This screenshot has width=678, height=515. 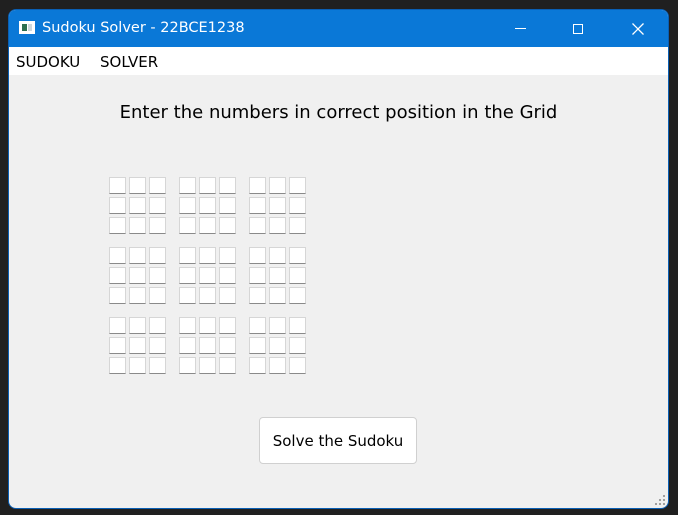 What do you see at coordinates (117, 365) in the screenshot?
I see `sudoku-cell-r9-c1` at bounding box center [117, 365].